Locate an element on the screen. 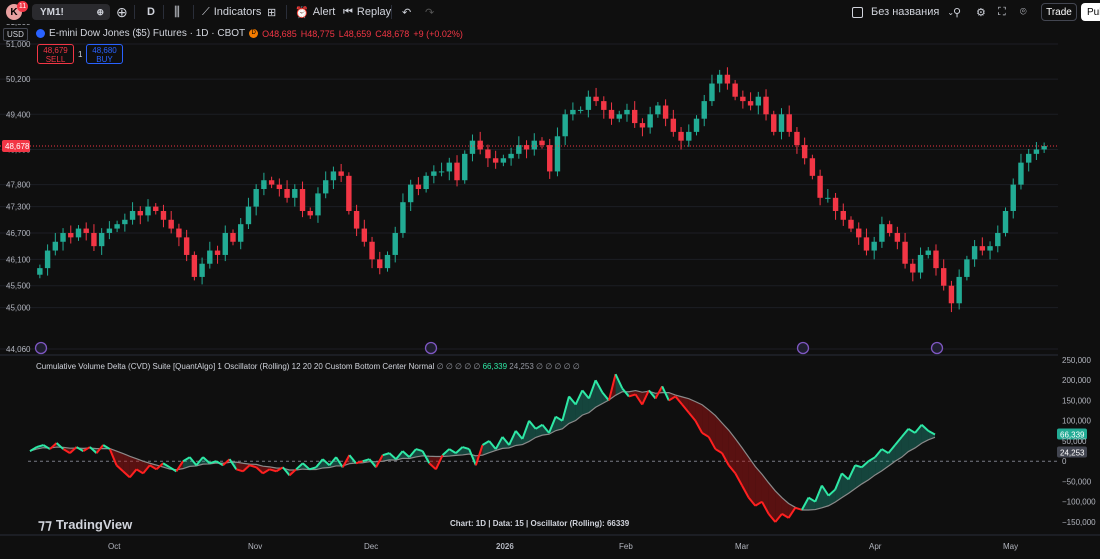 Image resolution: width=1100 pixels, height=559 pixels. currency-button: USD is located at coordinates (15, 34).